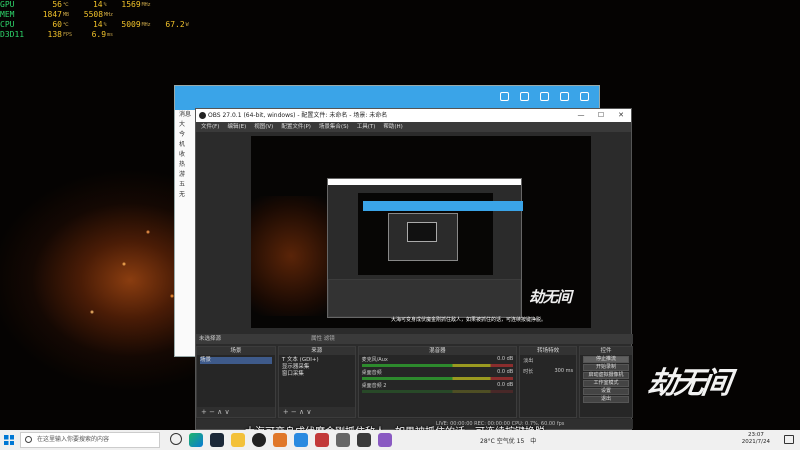 The height and width of the screenshot is (450, 800). I want to click on file-explorer-icon, so click(238, 440).